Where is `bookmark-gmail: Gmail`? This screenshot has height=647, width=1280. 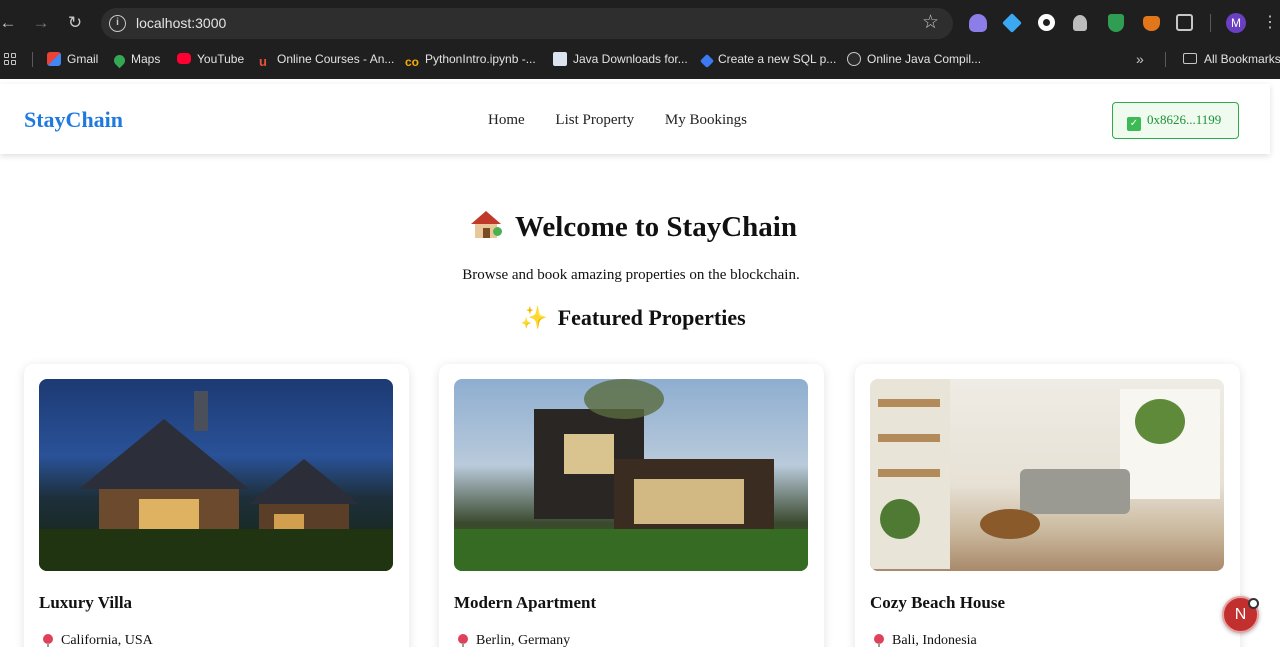
bookmark-gmail: Gmail is located at coordinates (72, 60).